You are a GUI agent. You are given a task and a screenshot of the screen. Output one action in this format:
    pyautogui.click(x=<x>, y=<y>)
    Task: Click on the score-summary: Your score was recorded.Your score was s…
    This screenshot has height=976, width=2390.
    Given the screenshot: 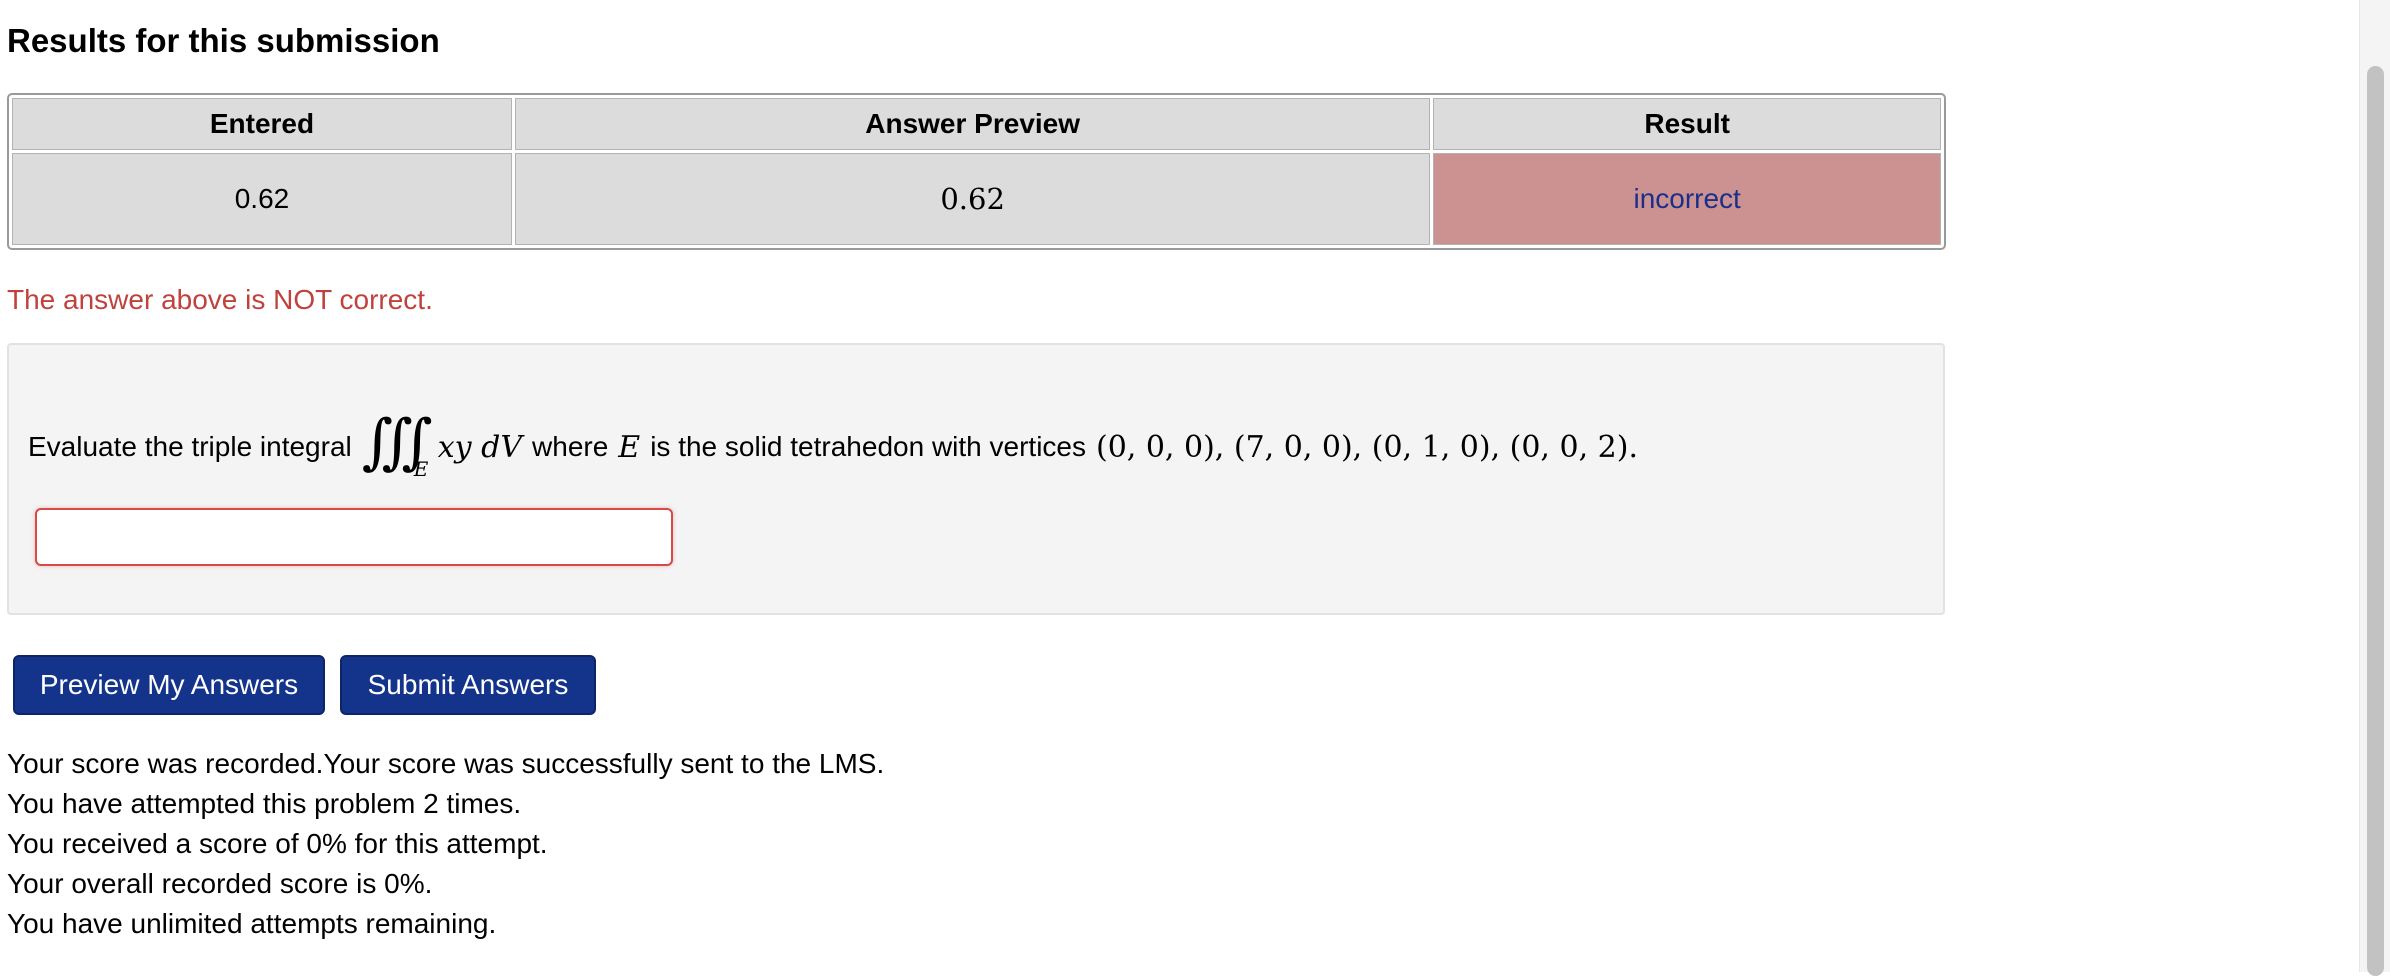 What is the action you would take?
    pyautogui.click(x=445, y=844)
    